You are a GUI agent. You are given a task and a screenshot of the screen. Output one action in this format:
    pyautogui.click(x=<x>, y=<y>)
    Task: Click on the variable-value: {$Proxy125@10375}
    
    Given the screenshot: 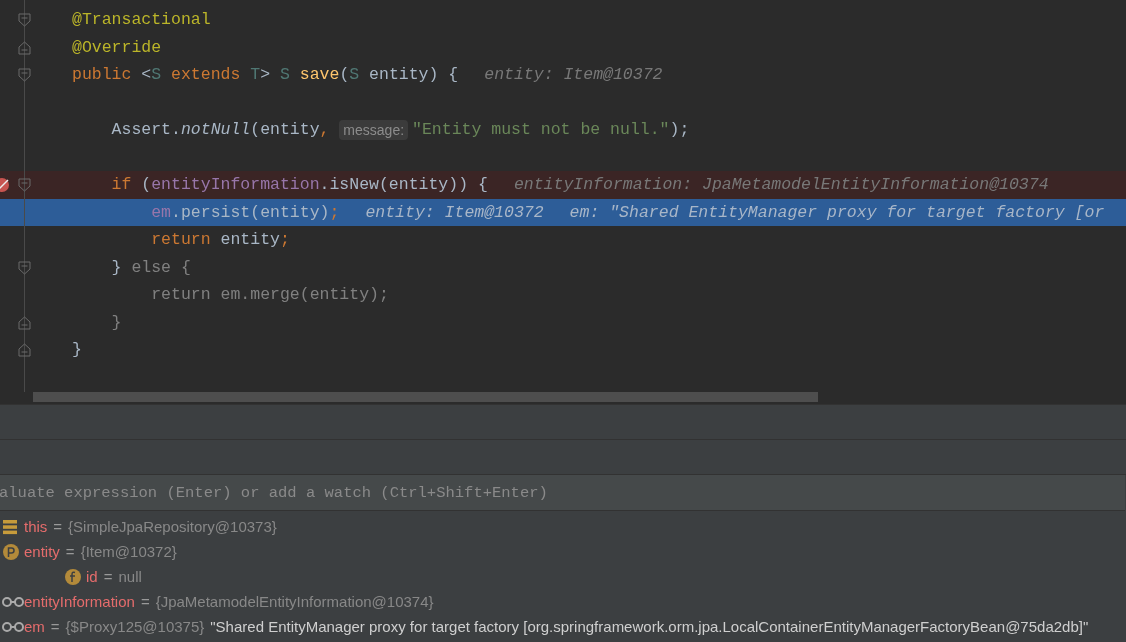 What is the action you would take?
    pyautogui.click(x=135, y=626)
    